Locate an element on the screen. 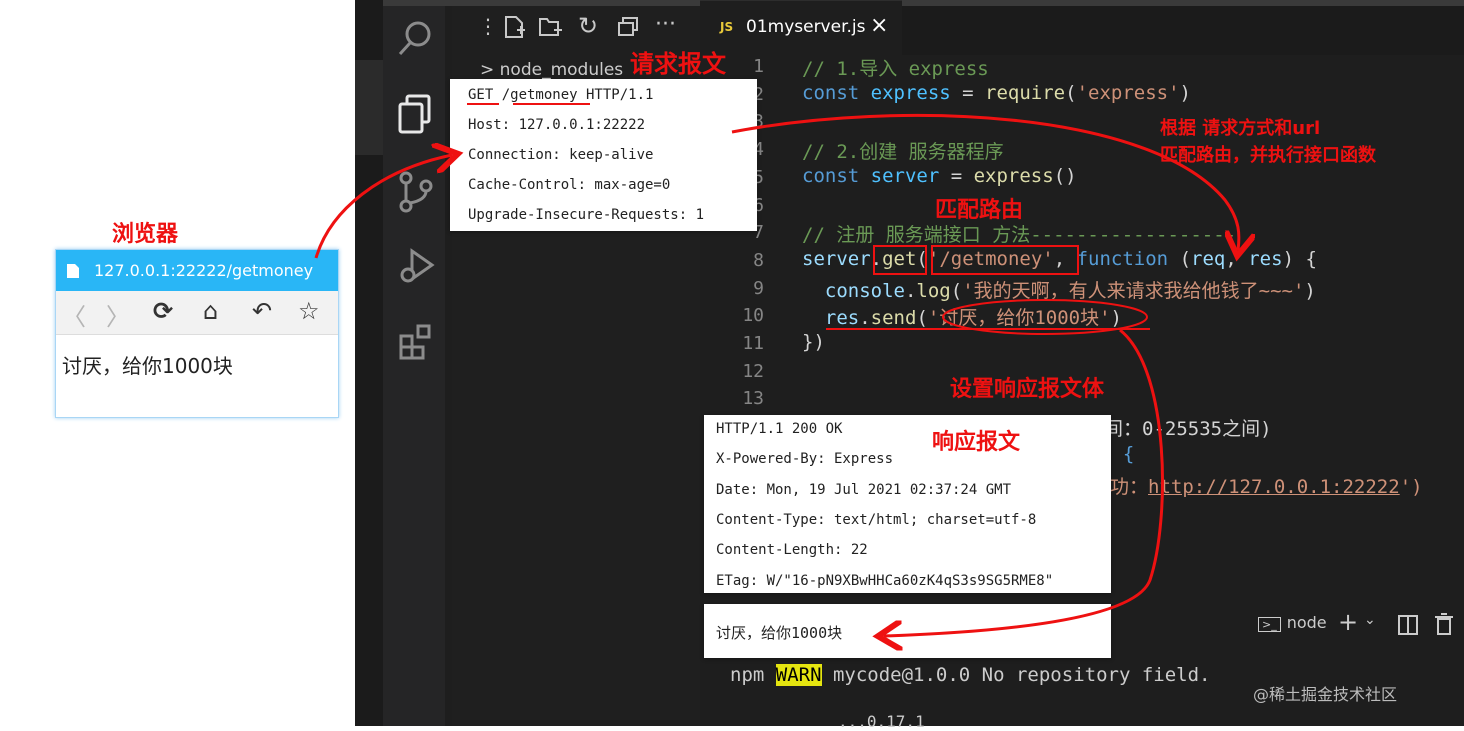 The height and width of the screenshot is (731, 1464). arrow-send-to-body is located at coordinates (1024, 482).